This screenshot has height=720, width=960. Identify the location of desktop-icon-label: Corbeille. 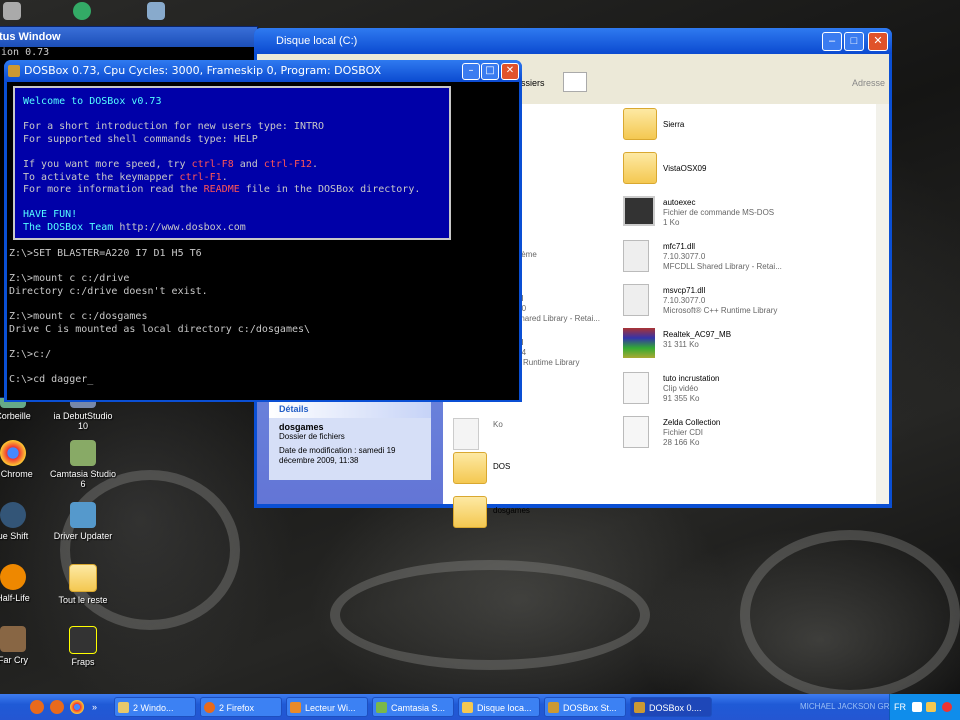
(15, 416).